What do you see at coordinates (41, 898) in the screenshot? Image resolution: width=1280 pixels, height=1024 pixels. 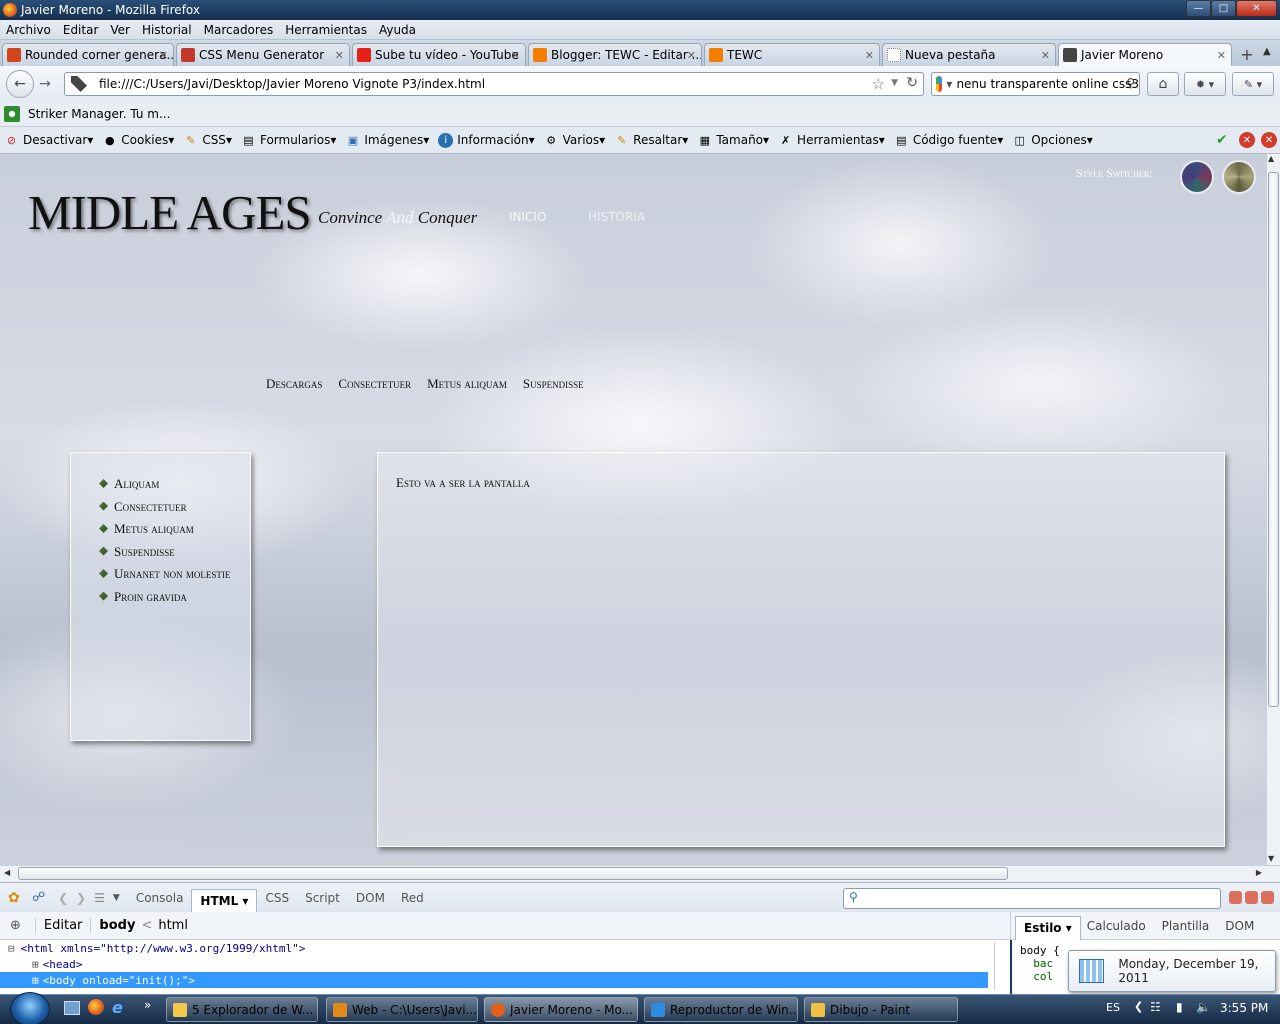 I see `inspect-icon: ☍` at bounding box center [41, 898].